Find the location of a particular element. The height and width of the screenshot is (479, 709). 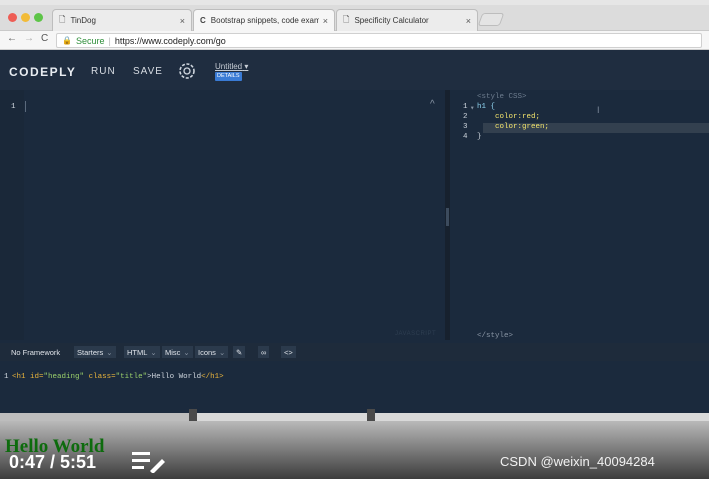

code-icon: <> is located at coordinates (288, 352).